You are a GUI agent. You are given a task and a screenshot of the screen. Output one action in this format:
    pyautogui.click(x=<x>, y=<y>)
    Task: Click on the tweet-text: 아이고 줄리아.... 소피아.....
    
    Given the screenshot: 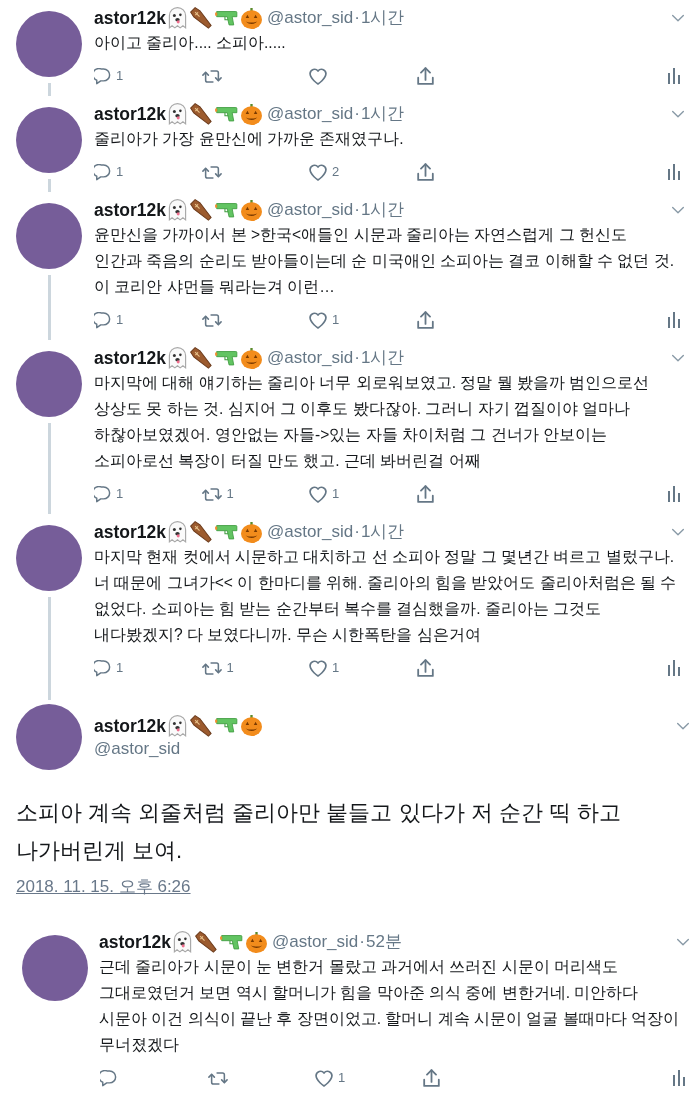 What is the action you would take?
    pyautogui.click(x=190, y=43)
    